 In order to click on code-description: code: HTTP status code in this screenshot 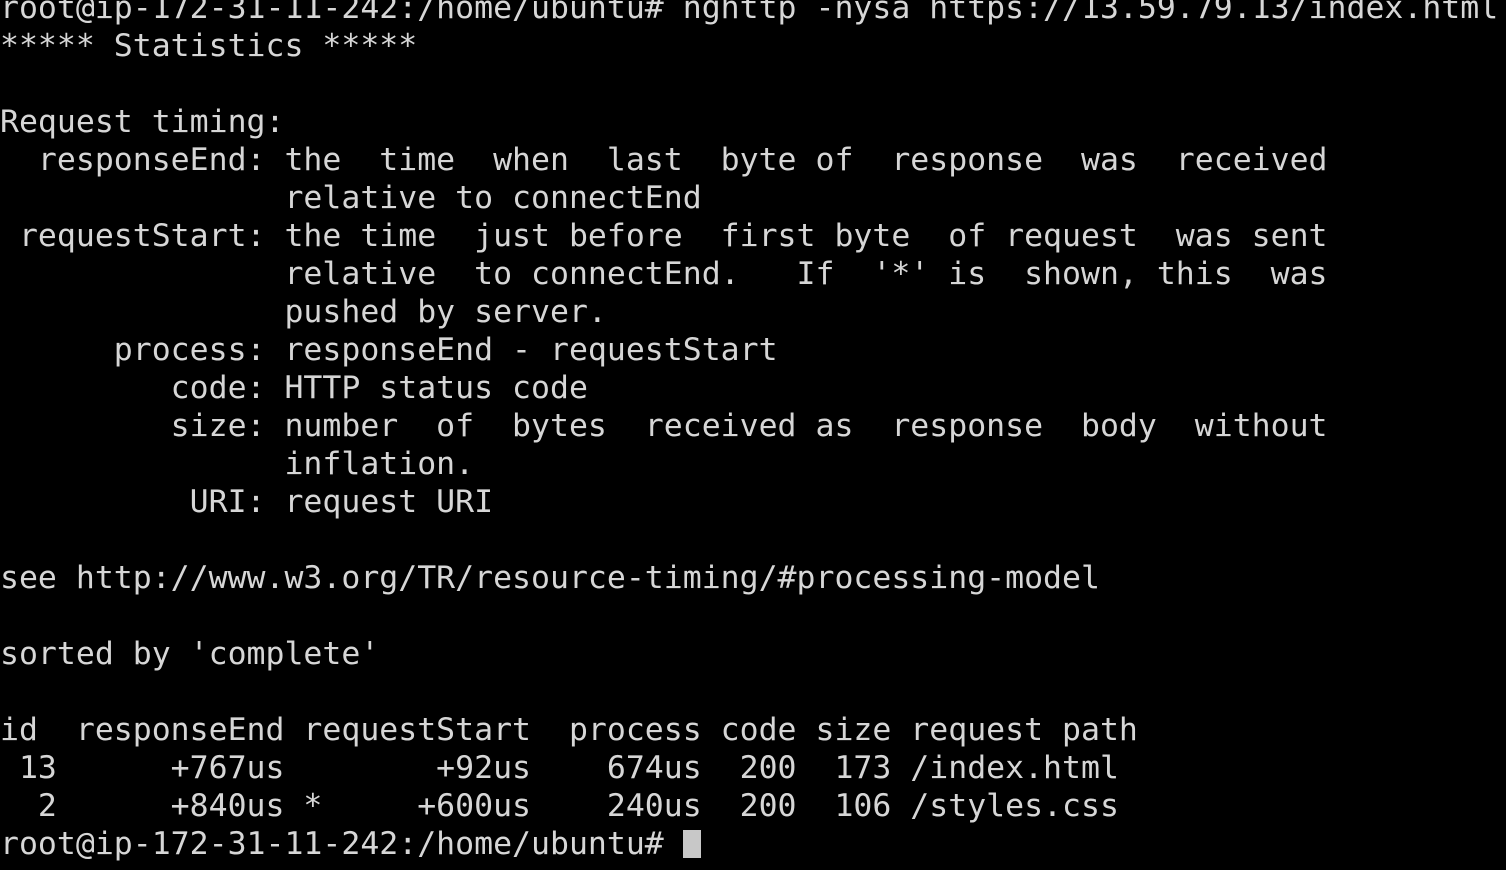, I will do `click(294, 388)`.